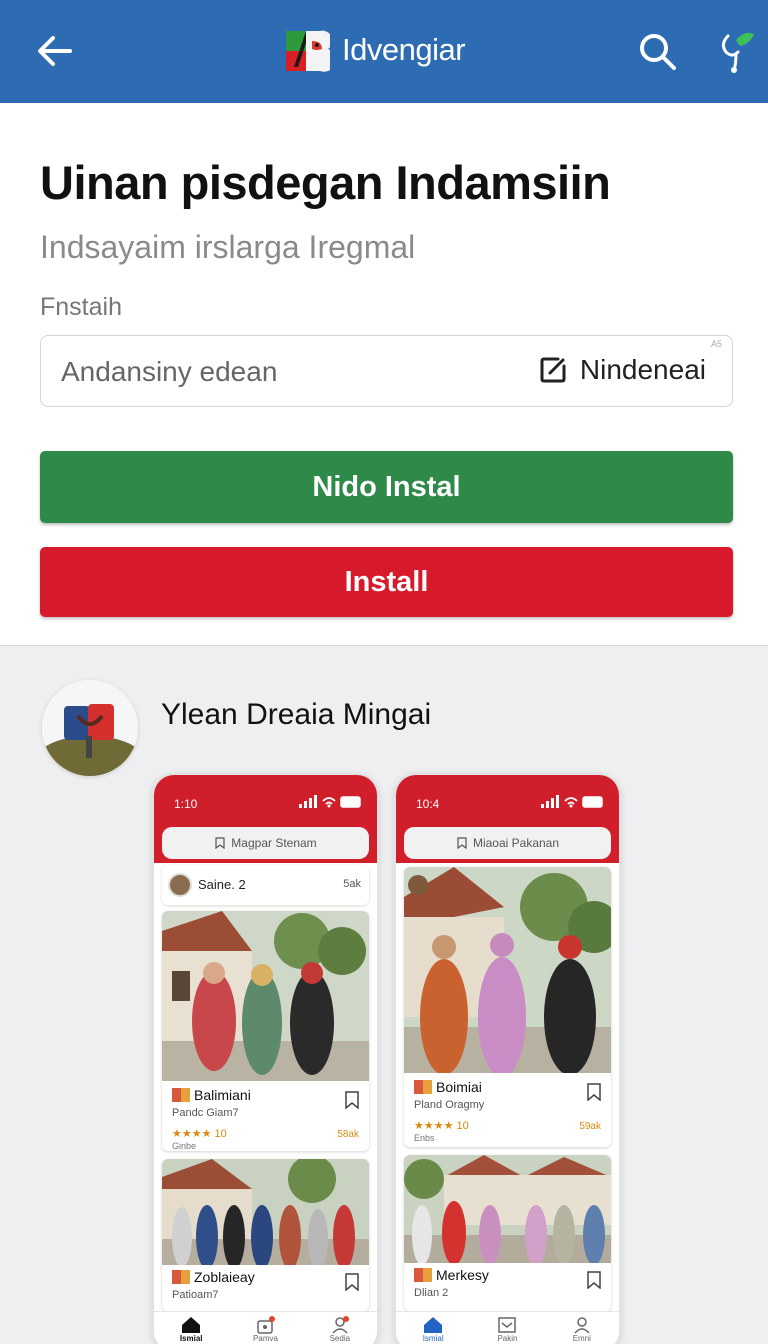 The height and width of the screenshot is (1344, 768). I want to click on card-price: 58ak, so click(348, 1134).